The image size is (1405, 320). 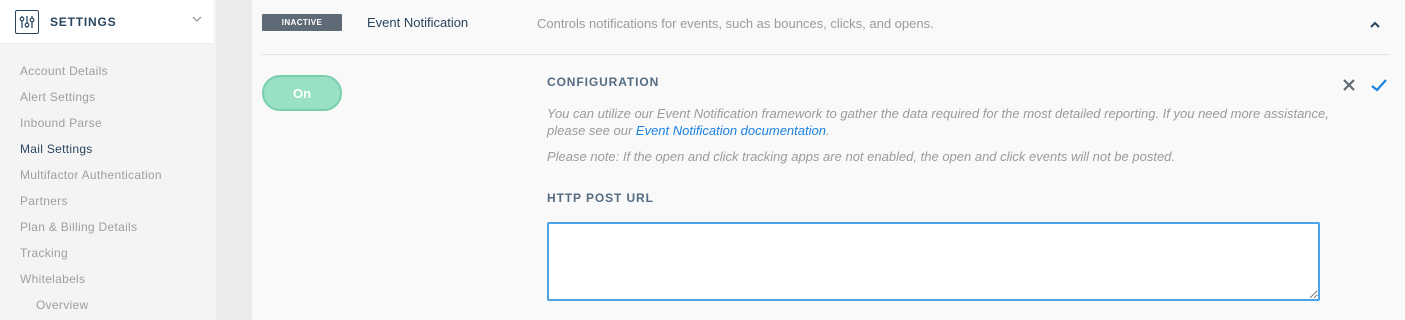 I want to click on enable-toggle: On, so click(x=302, y=93).